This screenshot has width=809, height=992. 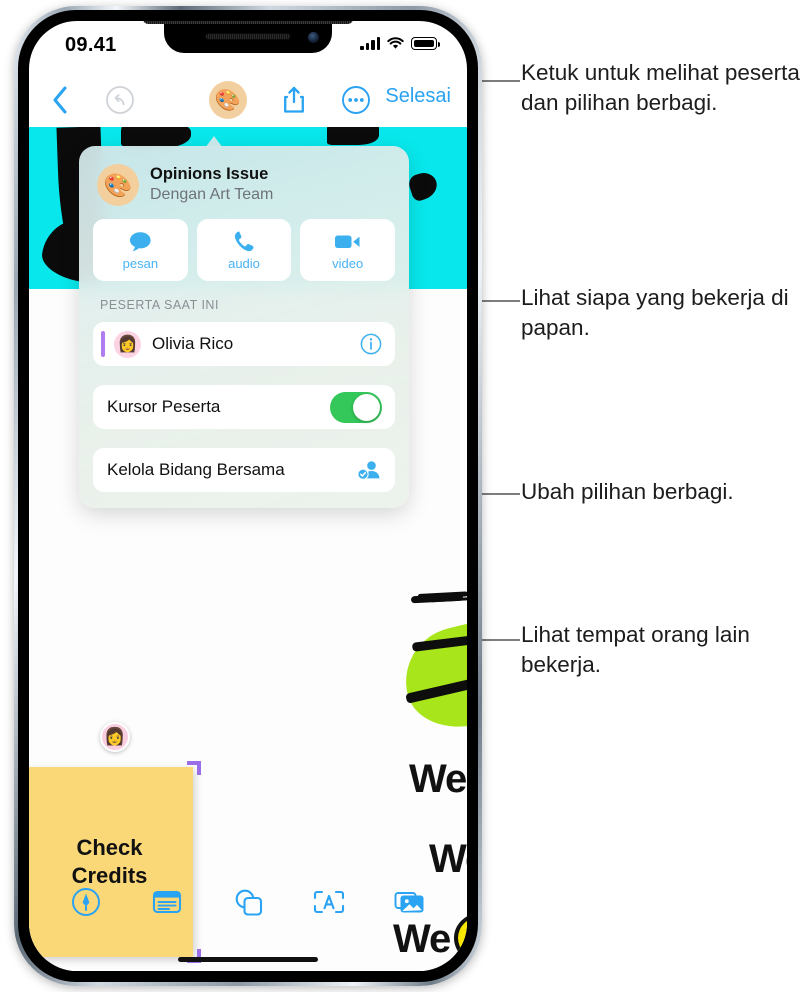 What do you see at coordinates (103, 344) in the screenshot?
I see `participant-color-bar` at bounding box center [103, 344].